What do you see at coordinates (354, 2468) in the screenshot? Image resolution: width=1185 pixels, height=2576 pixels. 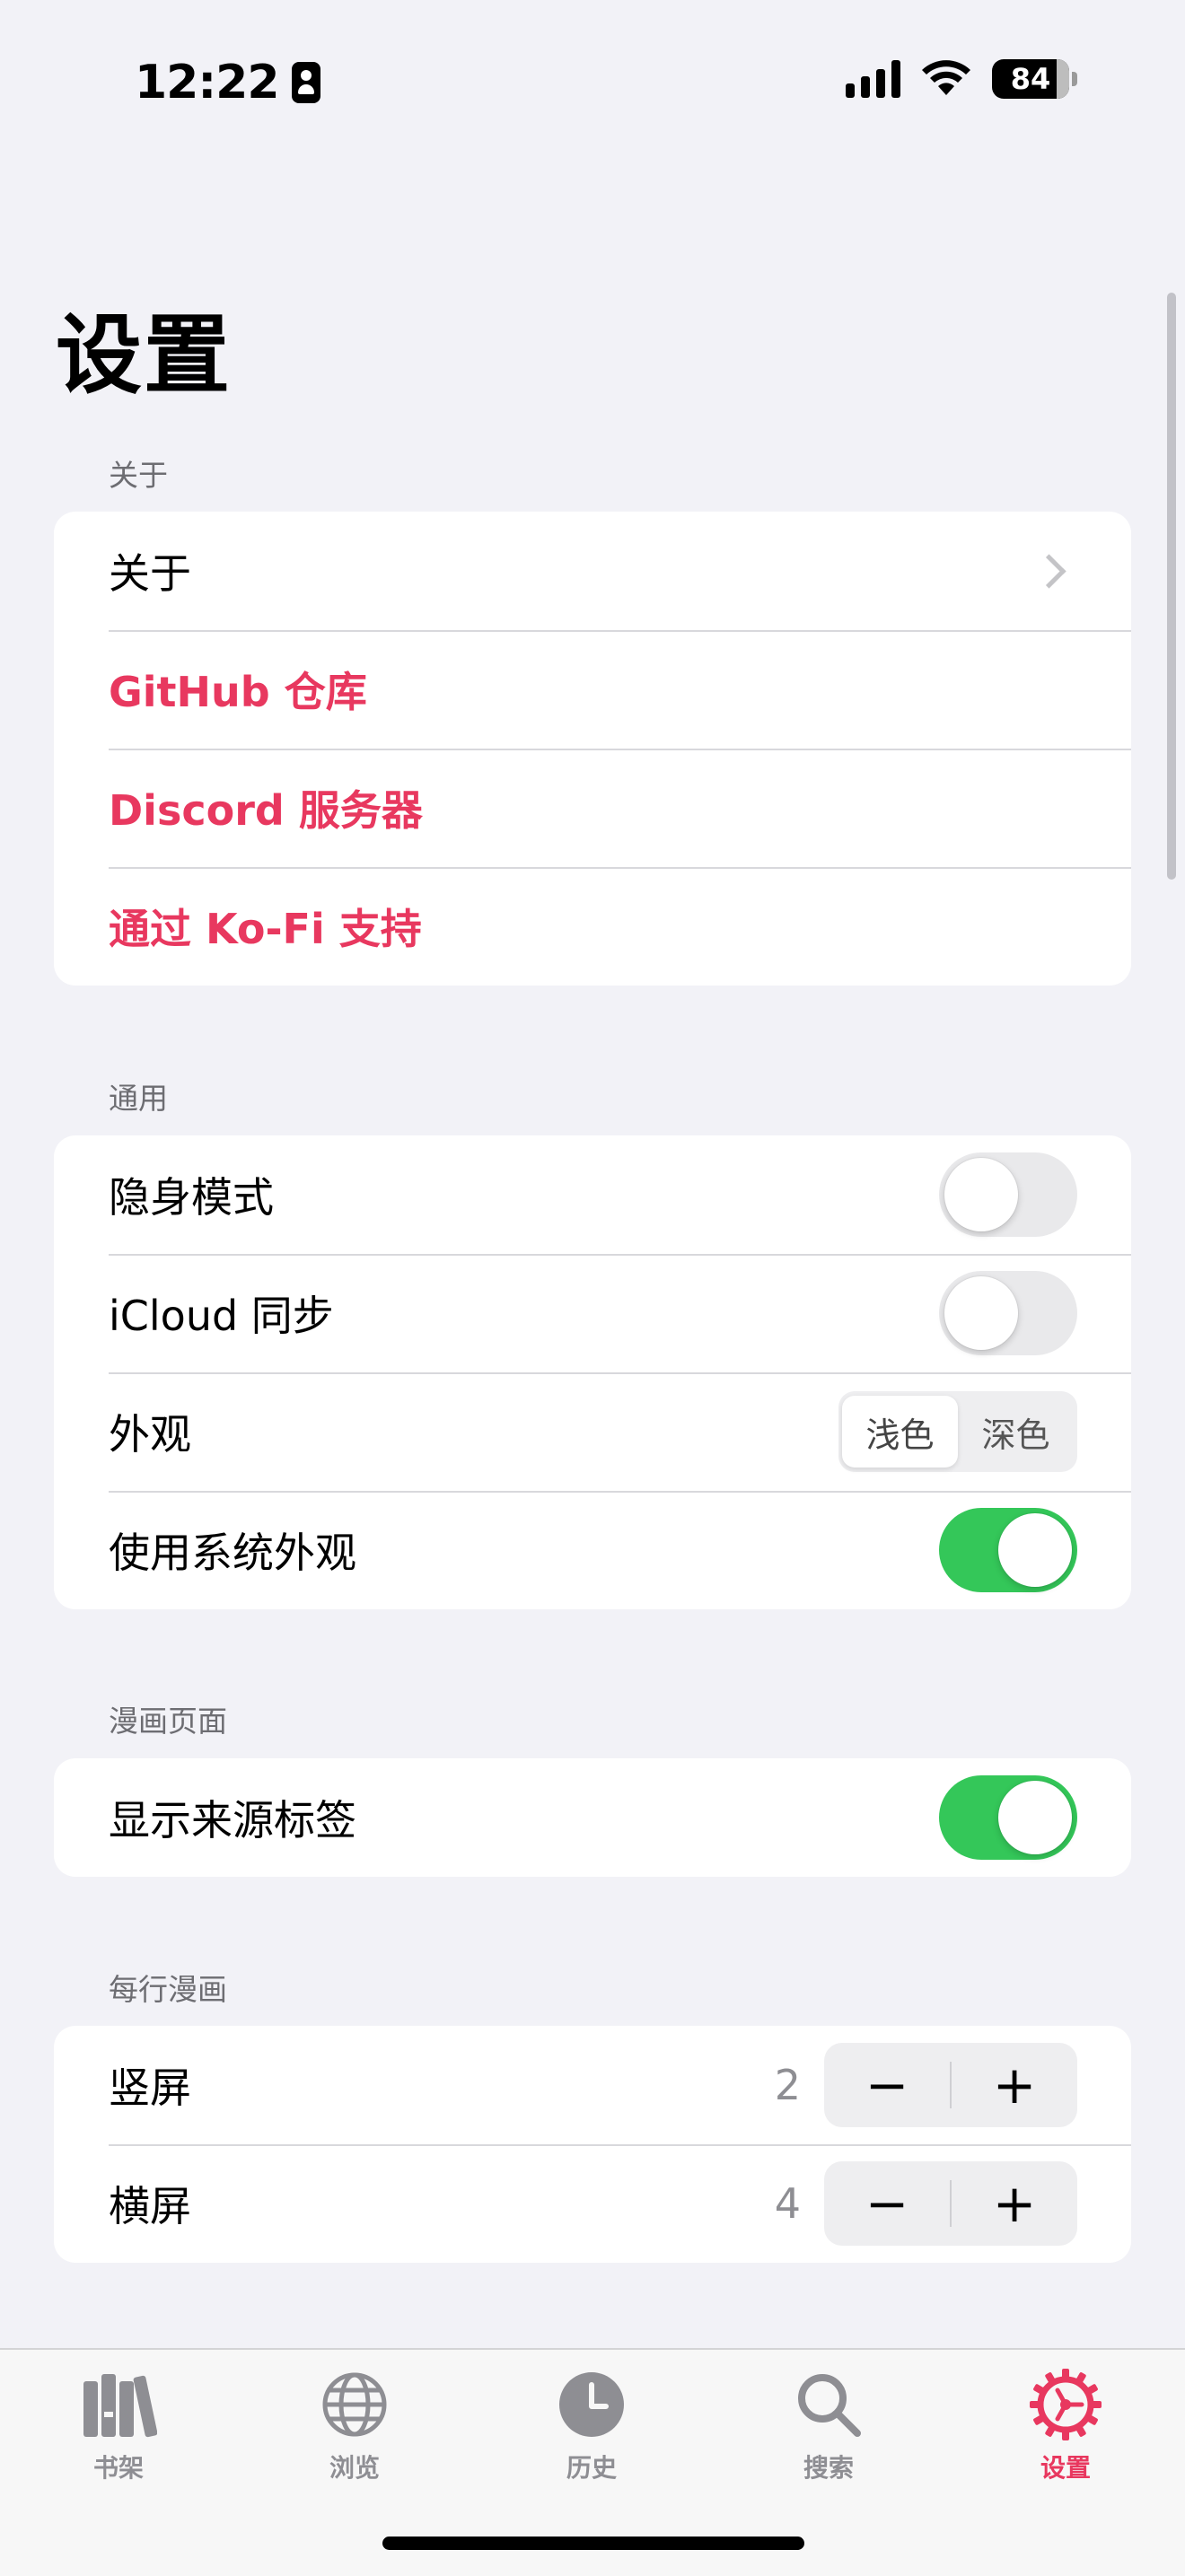 I see `tab-label-browse: 浏览` at bounding box center [354, 2468].